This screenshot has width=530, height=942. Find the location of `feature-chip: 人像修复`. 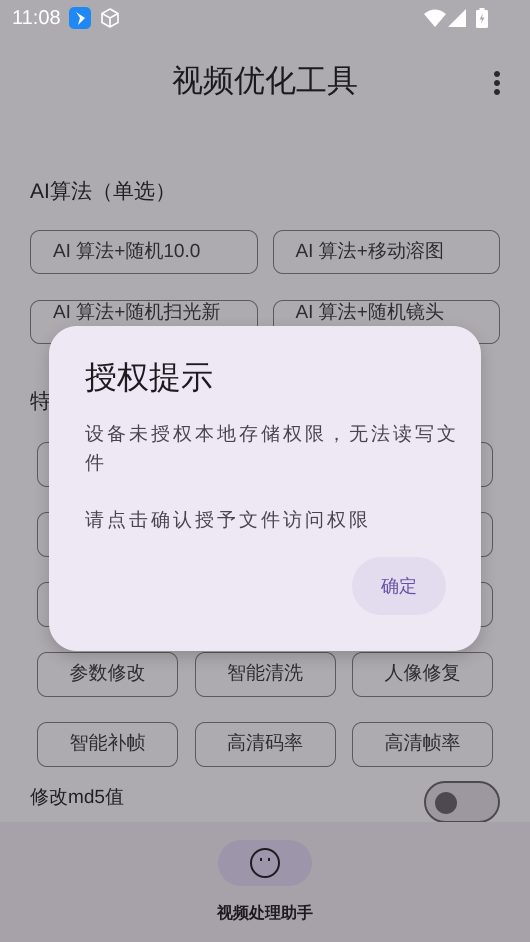

feature-chip: 人像修复 is located at coordinates (422, 674).